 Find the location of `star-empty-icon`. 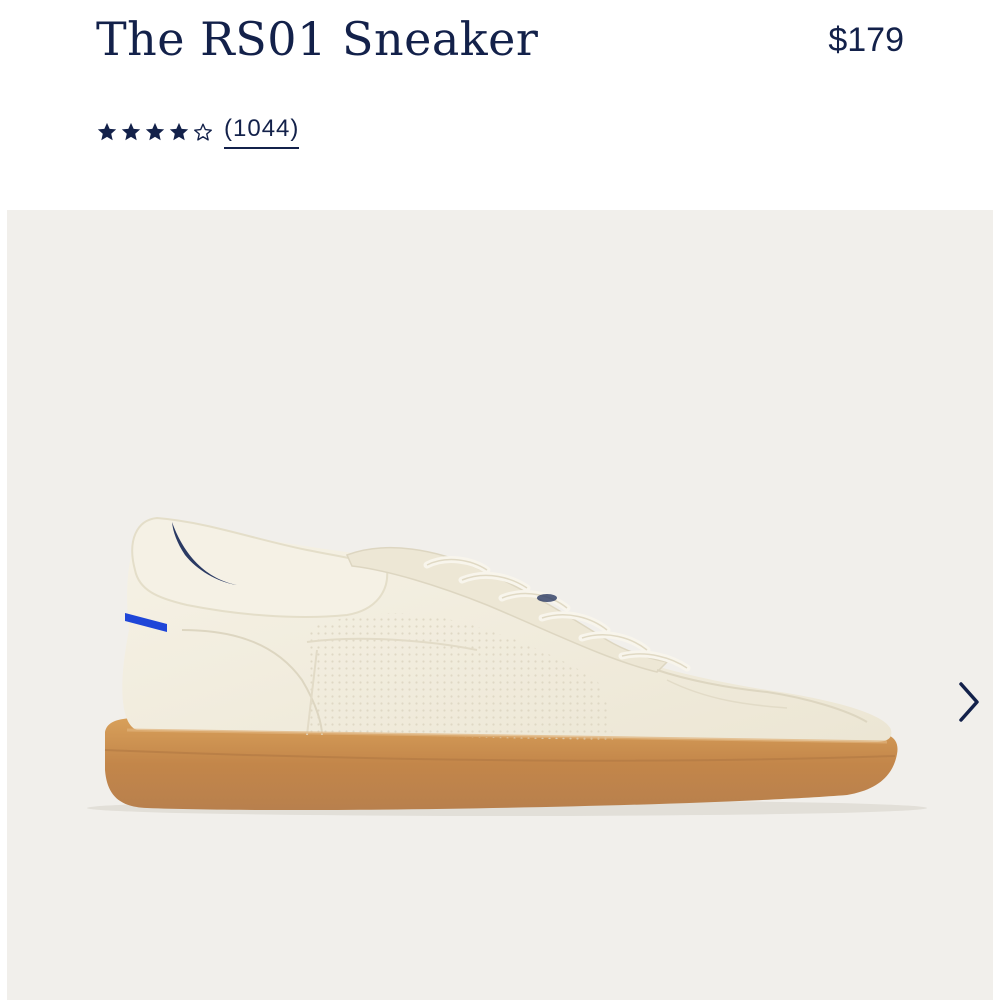

star-empty-icon is located at coordinates (203, 132).